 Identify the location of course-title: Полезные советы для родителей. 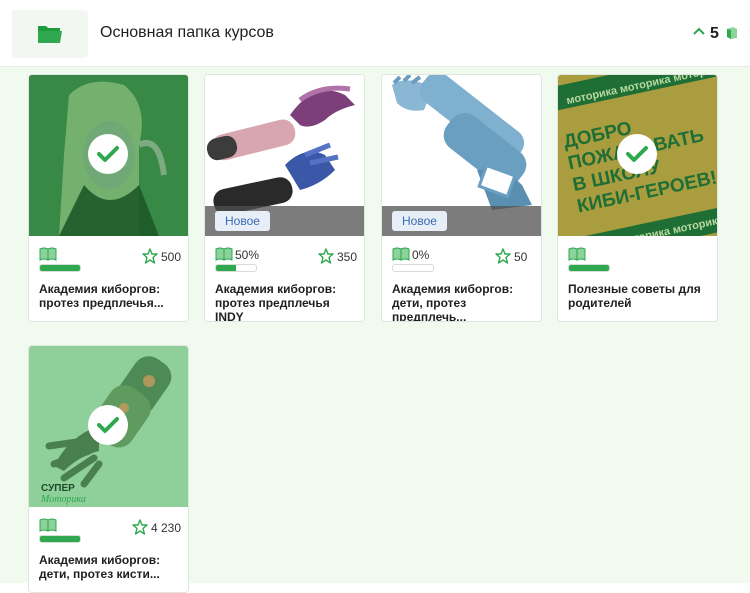
(639, 296).